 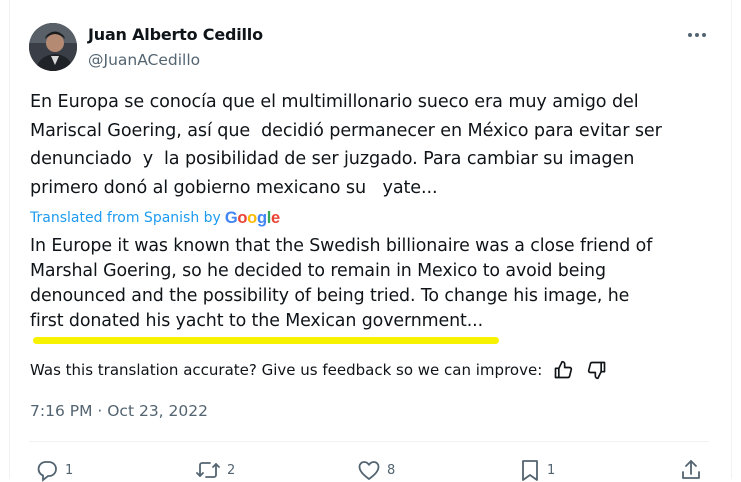 I want to click on reply-button: 1, so click(x=54, y=470).